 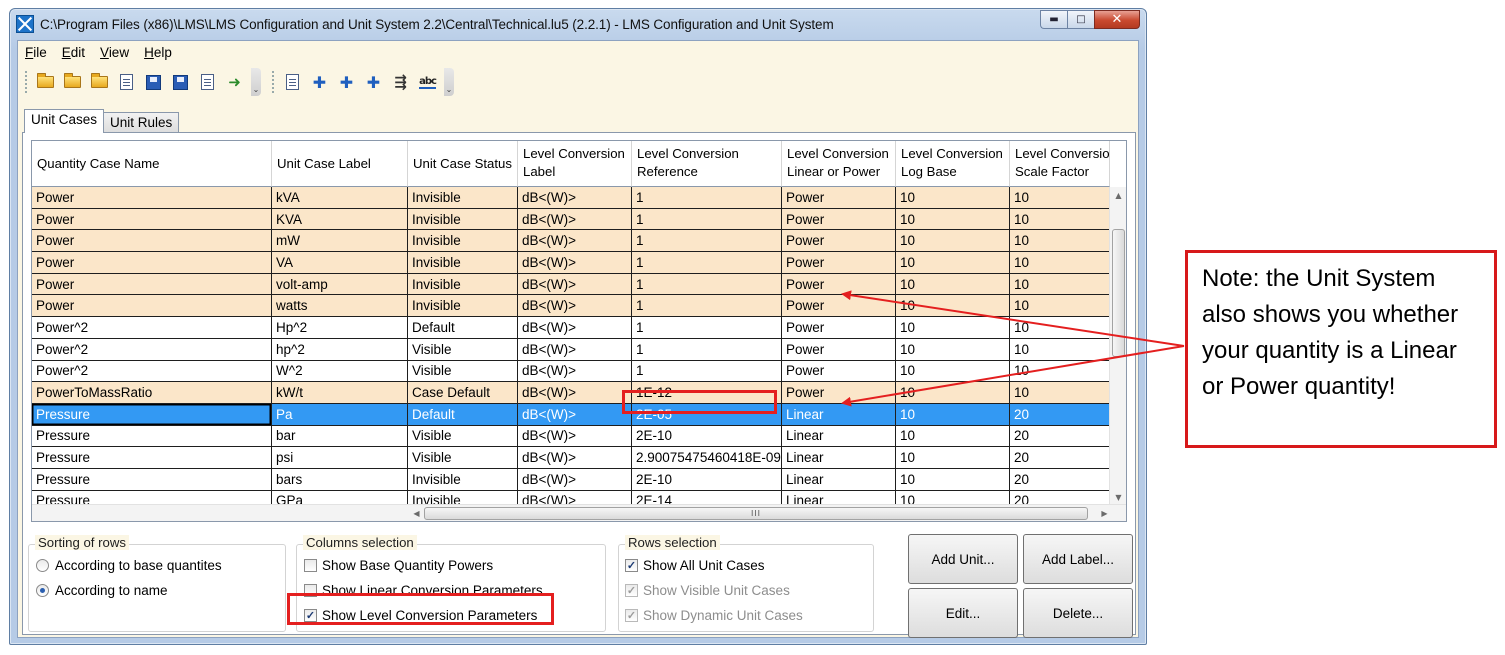 I want to click on table-cell: bar, so click(x=340, y=436).